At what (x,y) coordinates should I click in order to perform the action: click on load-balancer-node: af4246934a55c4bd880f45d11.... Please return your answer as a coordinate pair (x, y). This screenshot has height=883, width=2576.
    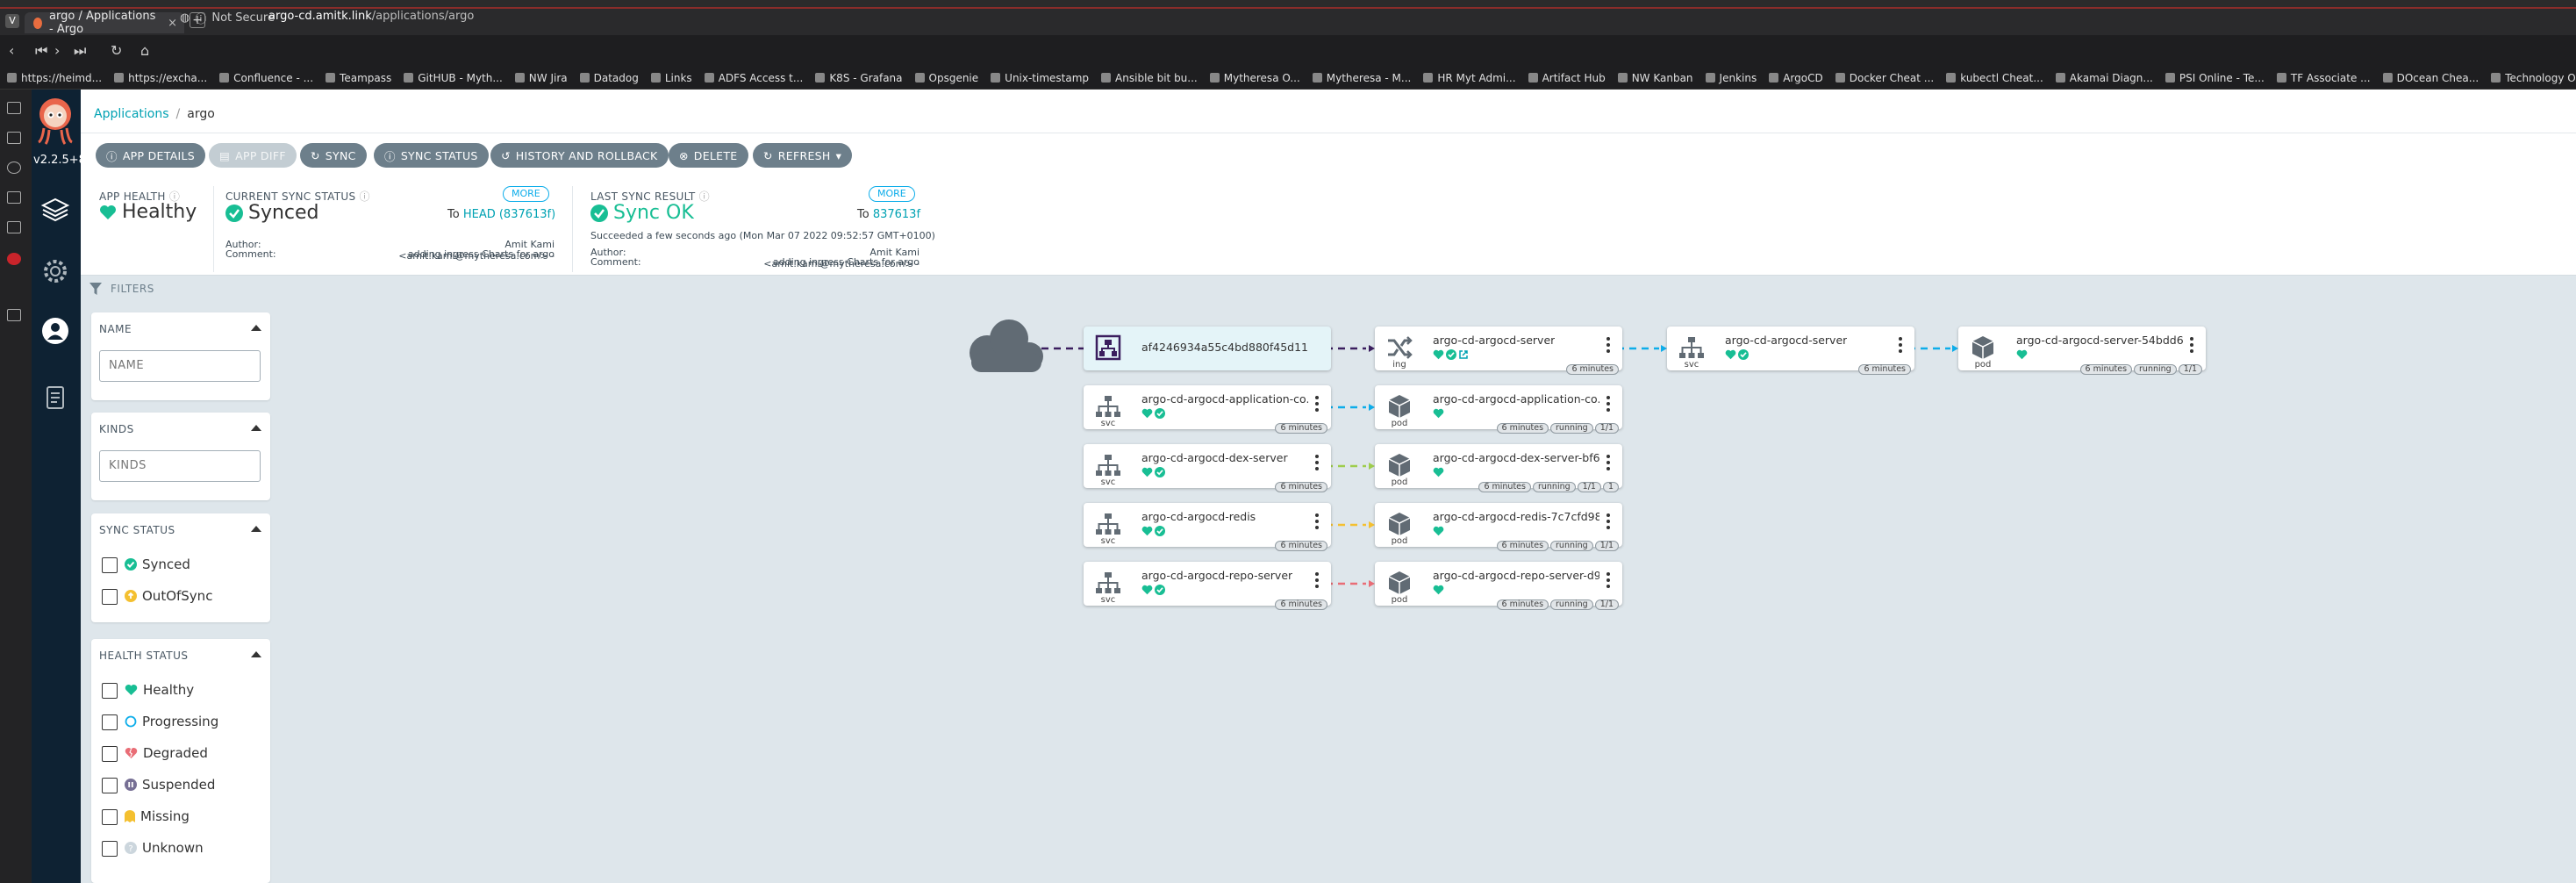
    Looking at the image, I should click on (1207, 348).